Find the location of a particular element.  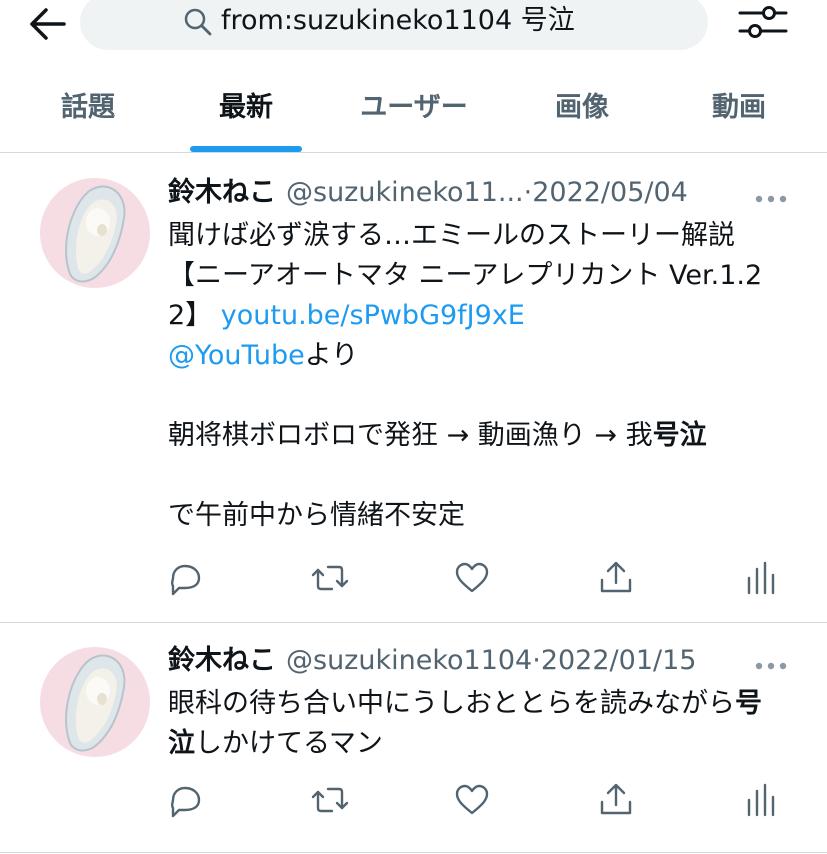

tab-images: 画像 is located at coordinates (582, 116).